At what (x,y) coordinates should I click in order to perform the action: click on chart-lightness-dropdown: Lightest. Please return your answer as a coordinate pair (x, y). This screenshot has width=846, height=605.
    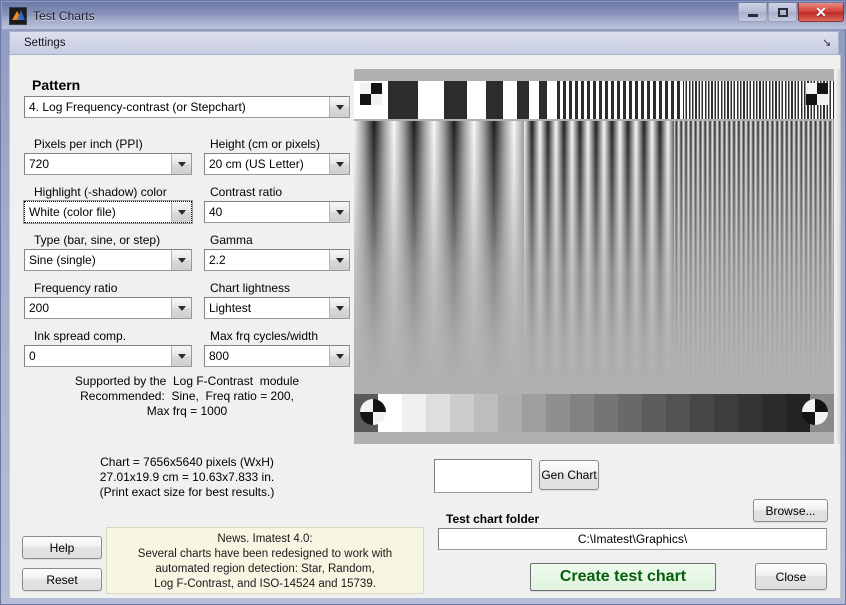
    Looking at the image, I should click on (277, 308).